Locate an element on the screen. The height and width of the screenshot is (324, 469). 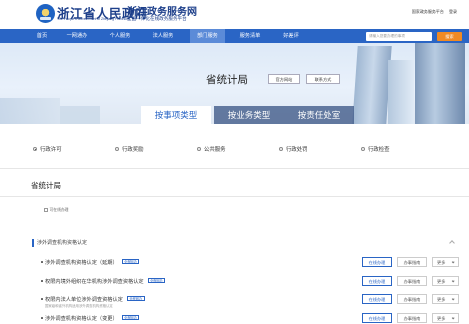
category-label: 行政奖励 is located at coordinates (133, 150).